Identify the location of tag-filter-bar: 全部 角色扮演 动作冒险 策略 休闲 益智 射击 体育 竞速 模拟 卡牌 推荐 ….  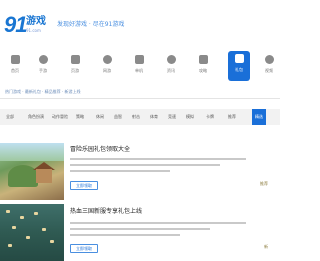
(140, 117).